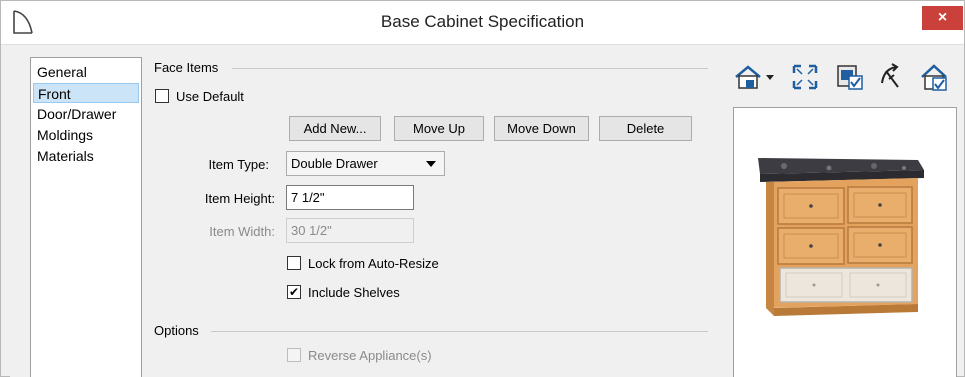  I want to click on rotate-view-icon, so click(891, 77).